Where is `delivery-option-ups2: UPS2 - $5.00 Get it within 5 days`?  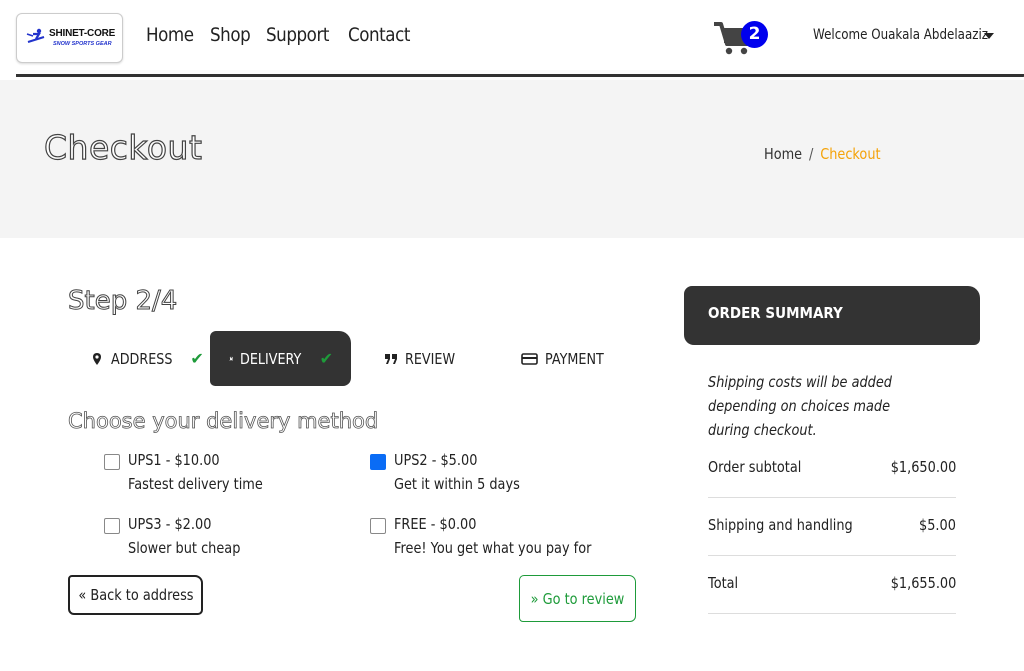 delivery-option-ups2: UPS2 - $5.00 Get it within 5 days is located at coordinates (500, 476).